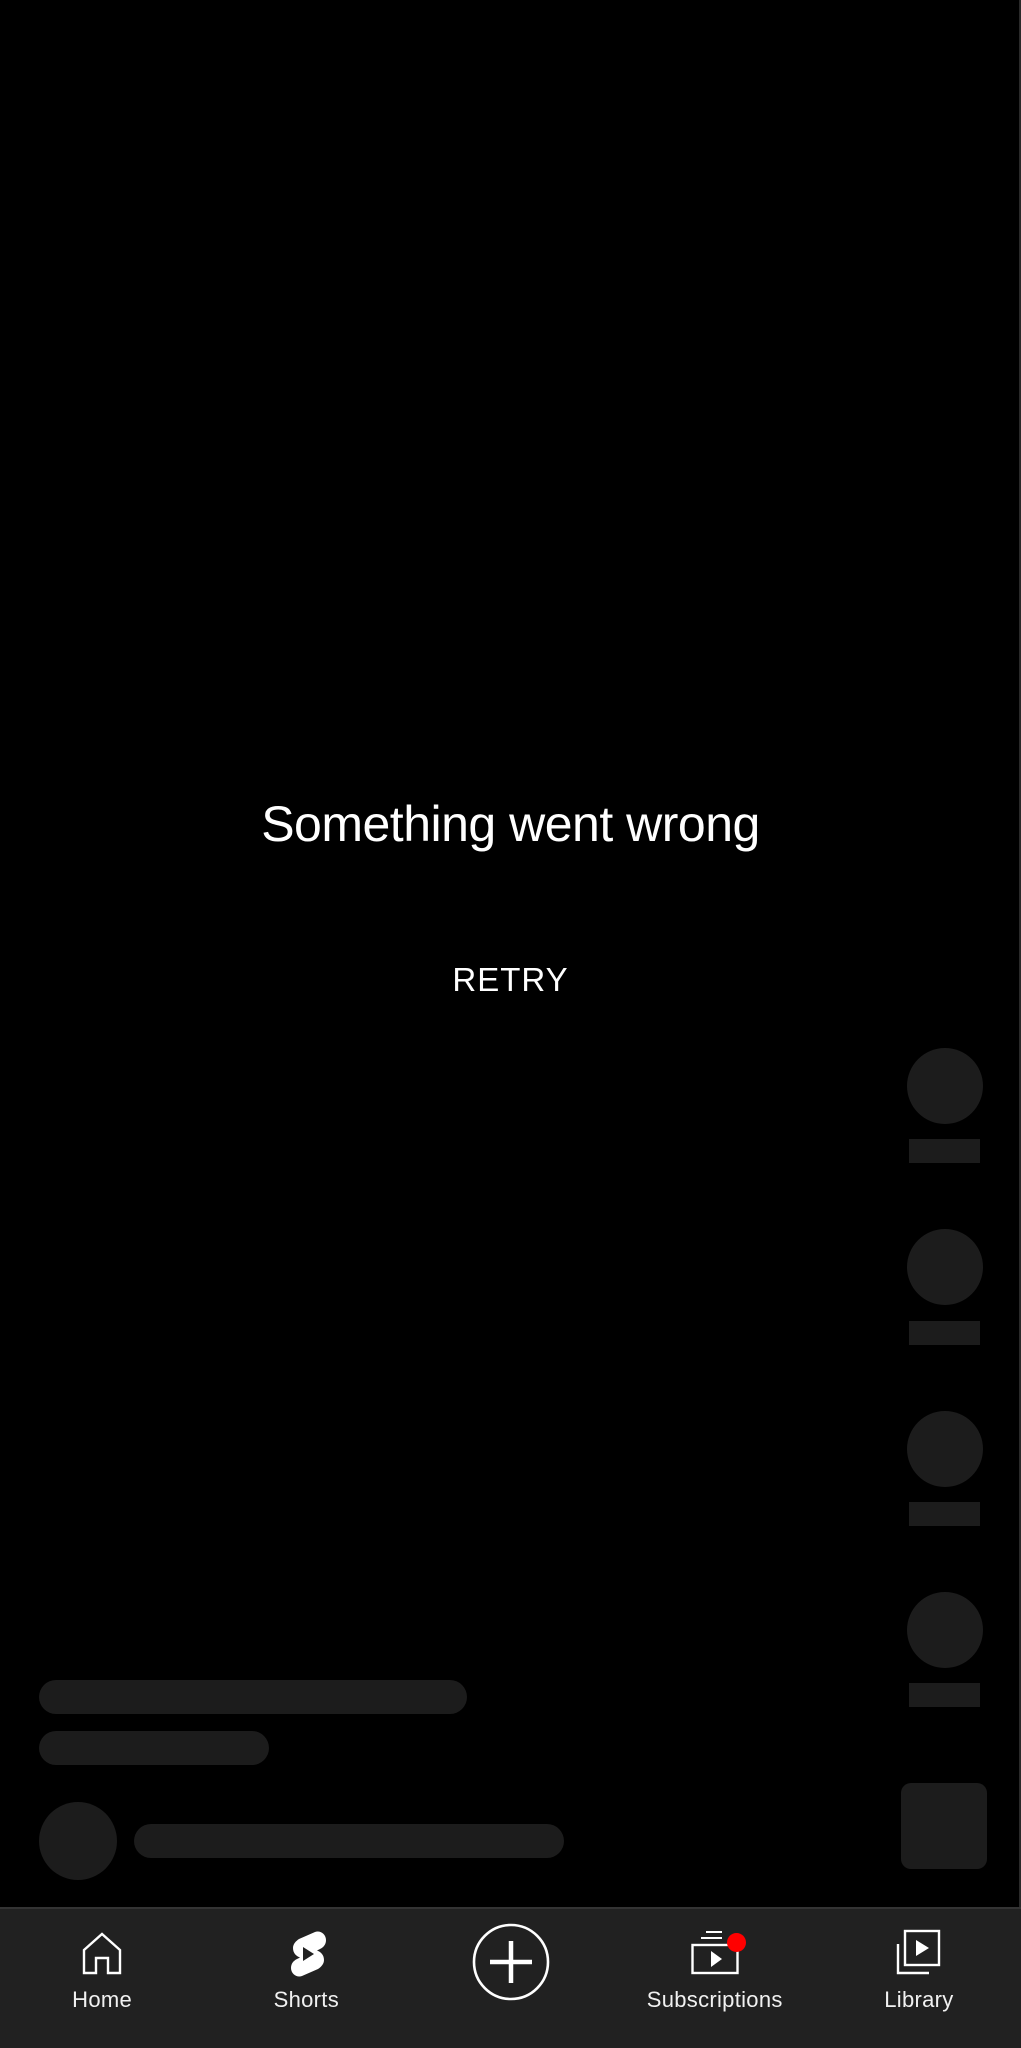 The height and width of the screenshot is (2048, 1021). I want to click on skeleton-channel-avatar, so click(78, 1841).